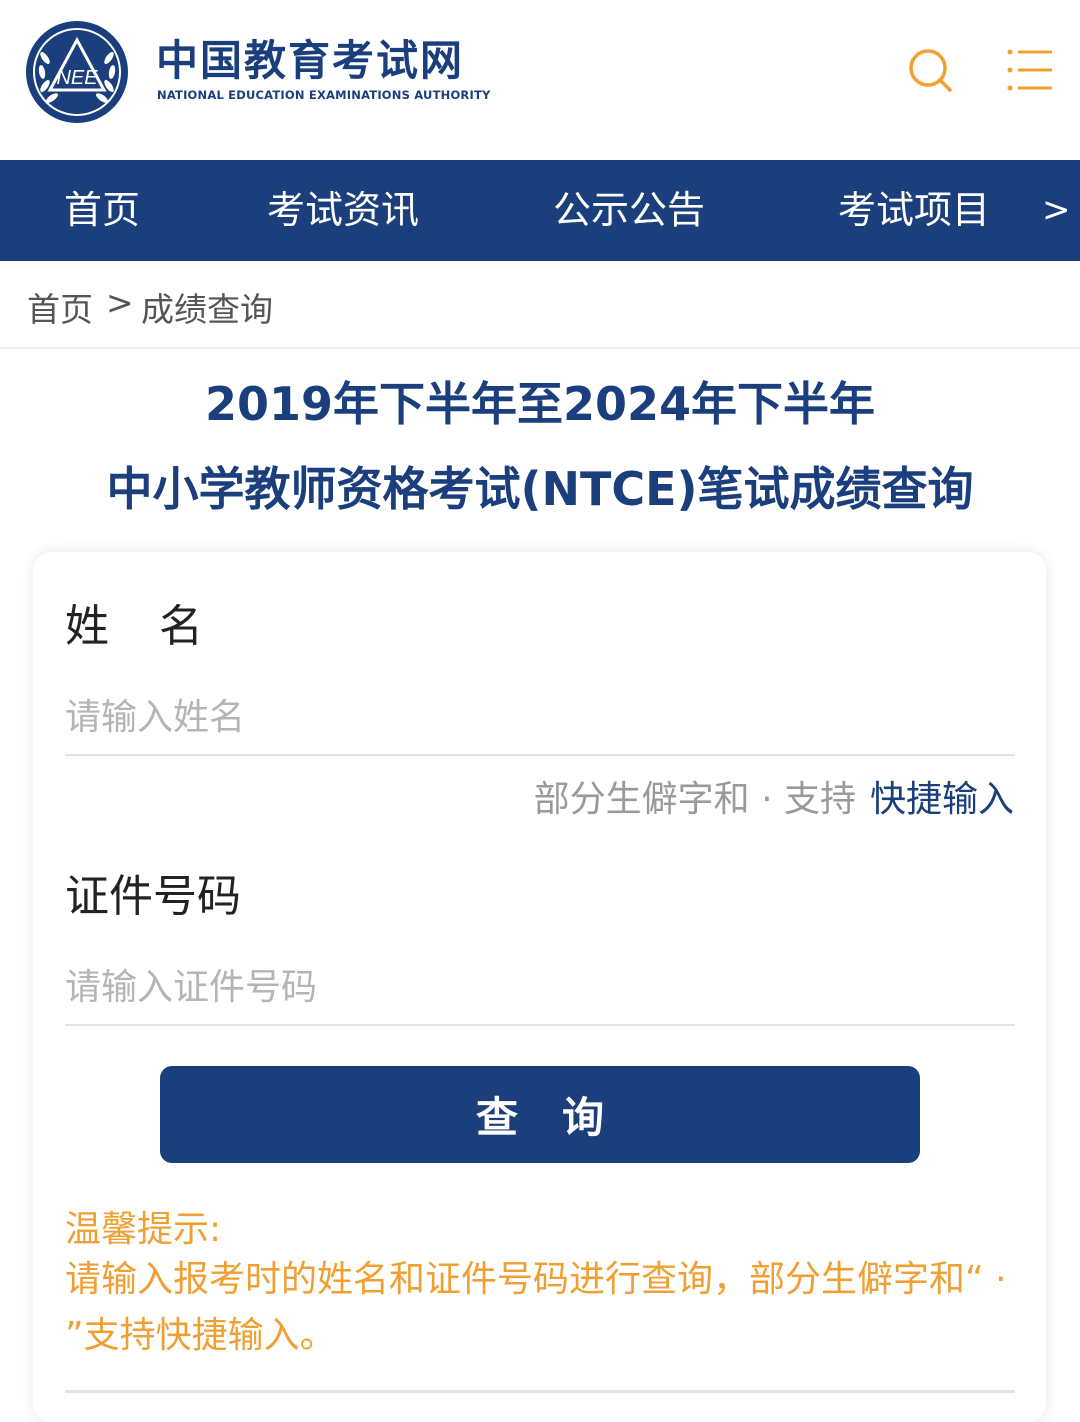 The height and width of the screenshot is (1422, 1080). I want to click on breadcrumb: 首页 > 成绩查询, so click(540, 305).